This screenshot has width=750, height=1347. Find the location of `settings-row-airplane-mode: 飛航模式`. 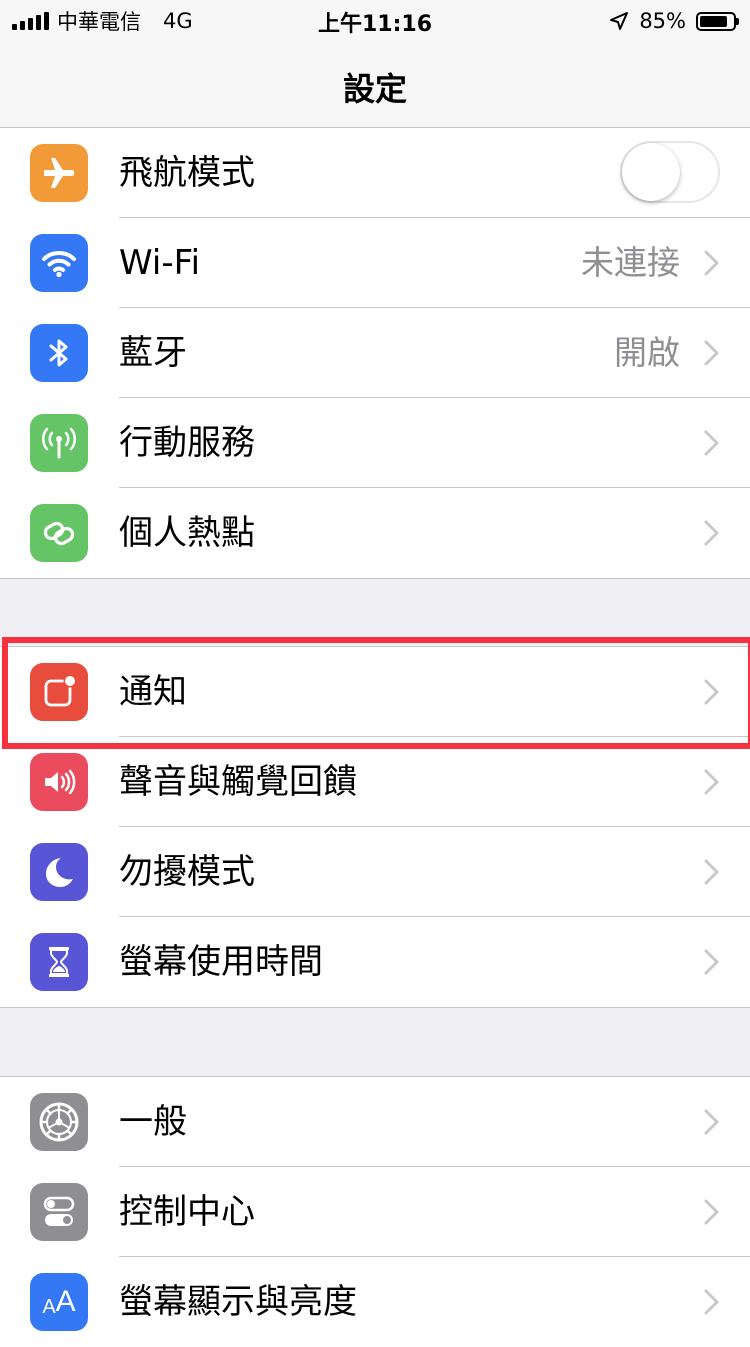

settings-row-airplane-mode: 飛航模式 is located at coordinates (375, 173).